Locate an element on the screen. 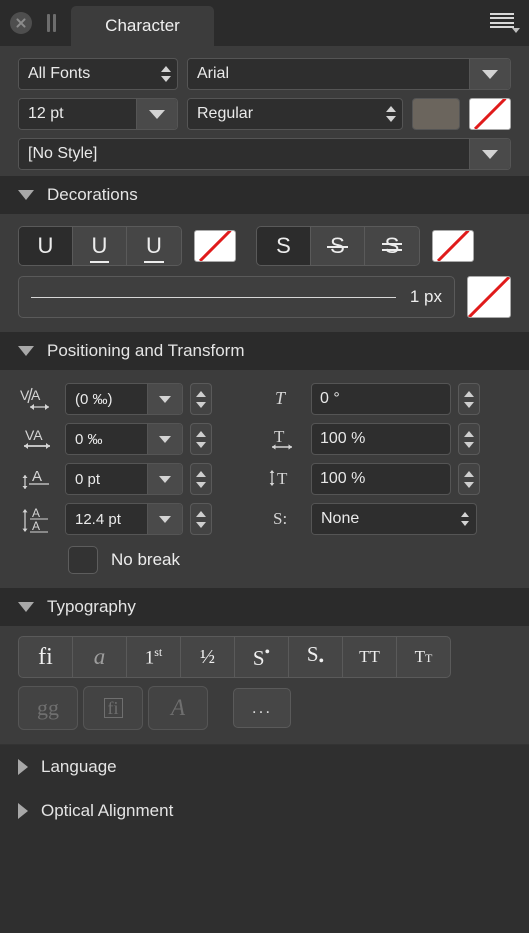  font-filter-combo: All Fonts is located at coordinates (98, 74).